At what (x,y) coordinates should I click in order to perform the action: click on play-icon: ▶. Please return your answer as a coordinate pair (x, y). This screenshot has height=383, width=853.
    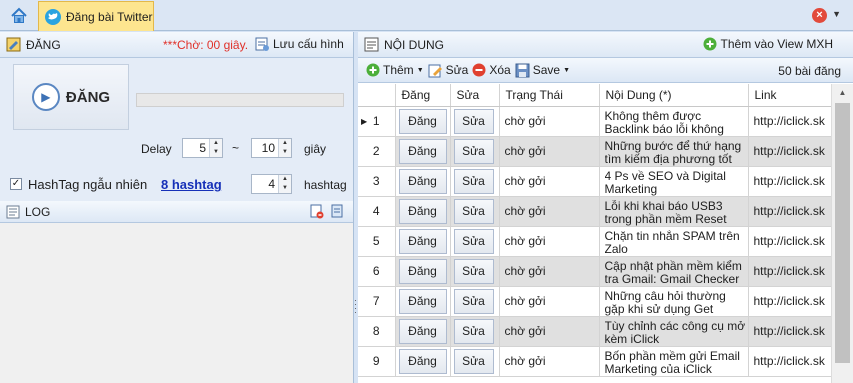
    Looking at the image, I should click on (45, 97).